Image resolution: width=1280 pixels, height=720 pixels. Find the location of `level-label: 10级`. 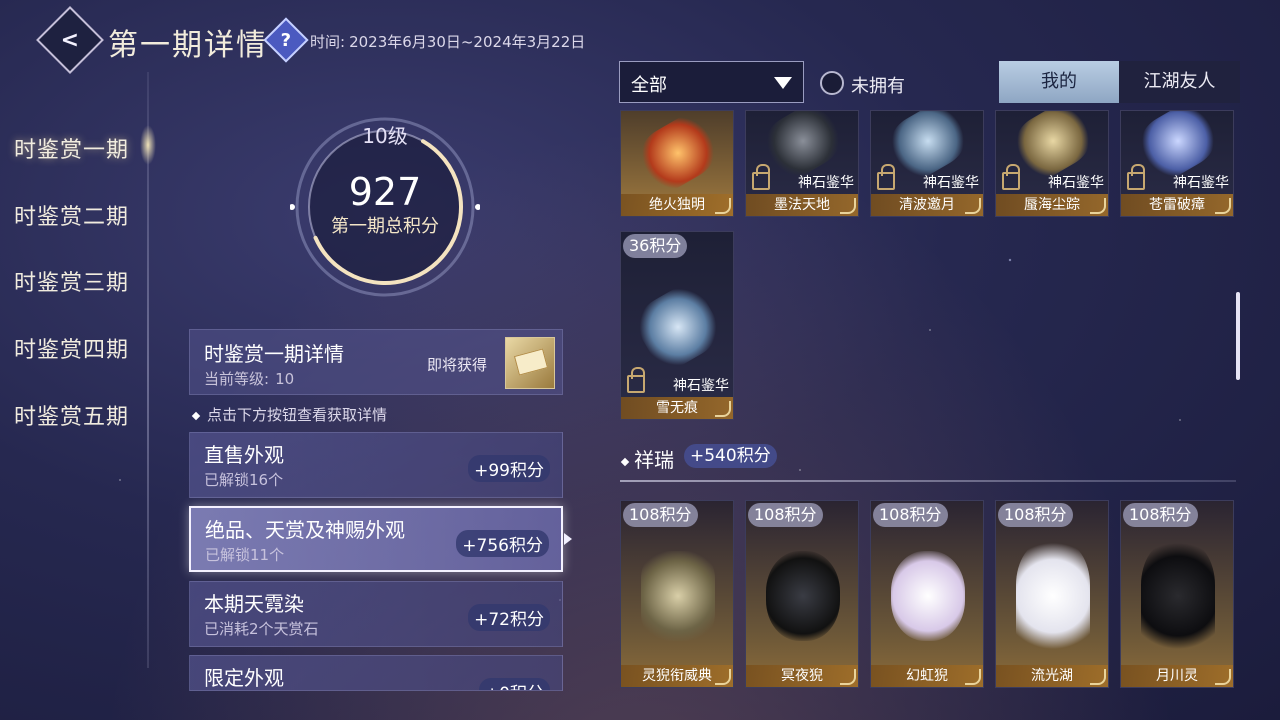

level-label: 10级 is located at coordinates (385, 136).